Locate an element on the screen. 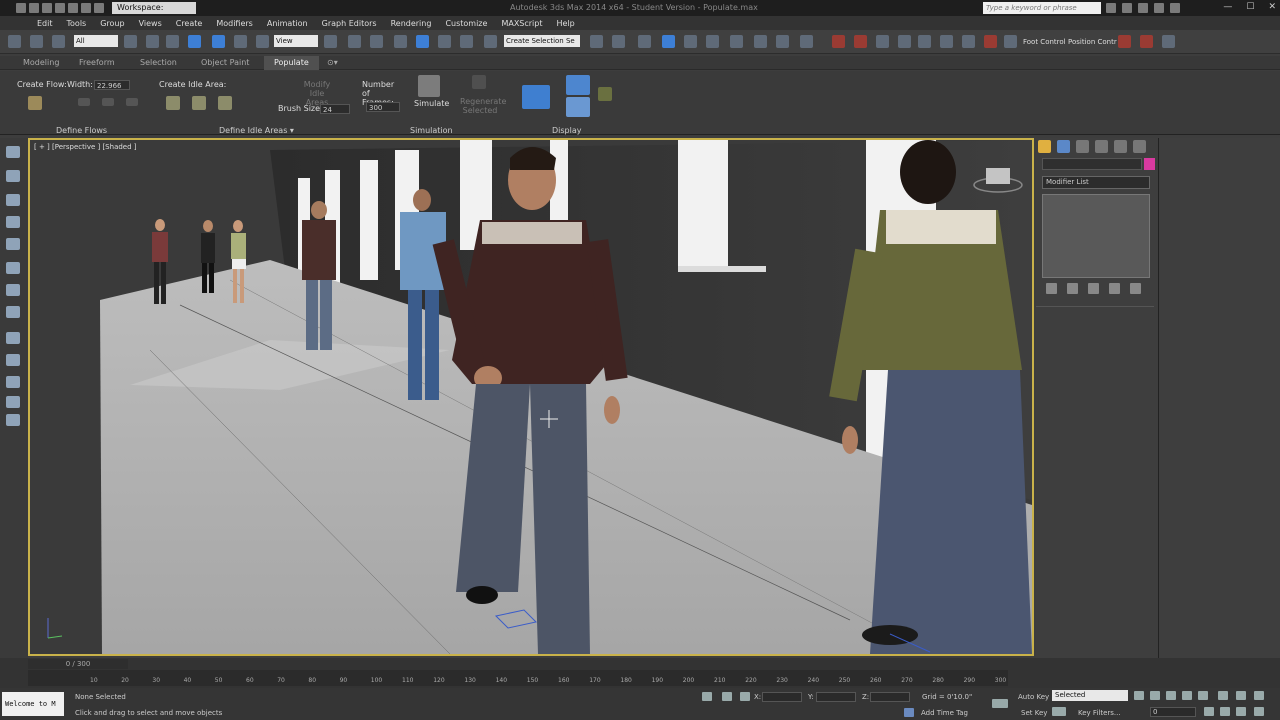 This screenshot has width=1280, height=720. display-tab-icon is located at coordinates (1120, 146).